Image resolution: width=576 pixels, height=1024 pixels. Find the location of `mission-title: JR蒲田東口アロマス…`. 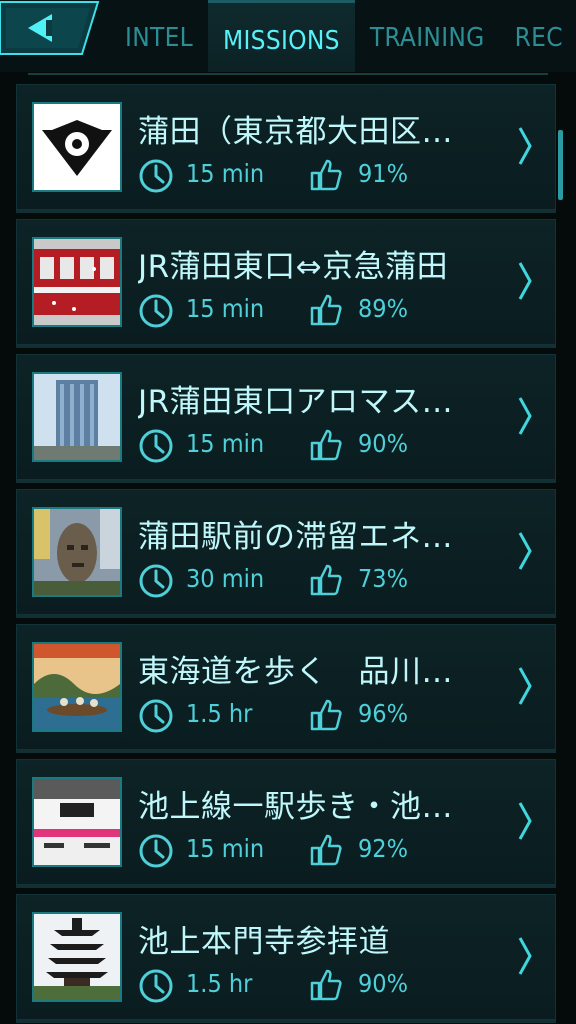

mission-title: JR蒲田東口アロマス… is located at coordinates (296, 402).